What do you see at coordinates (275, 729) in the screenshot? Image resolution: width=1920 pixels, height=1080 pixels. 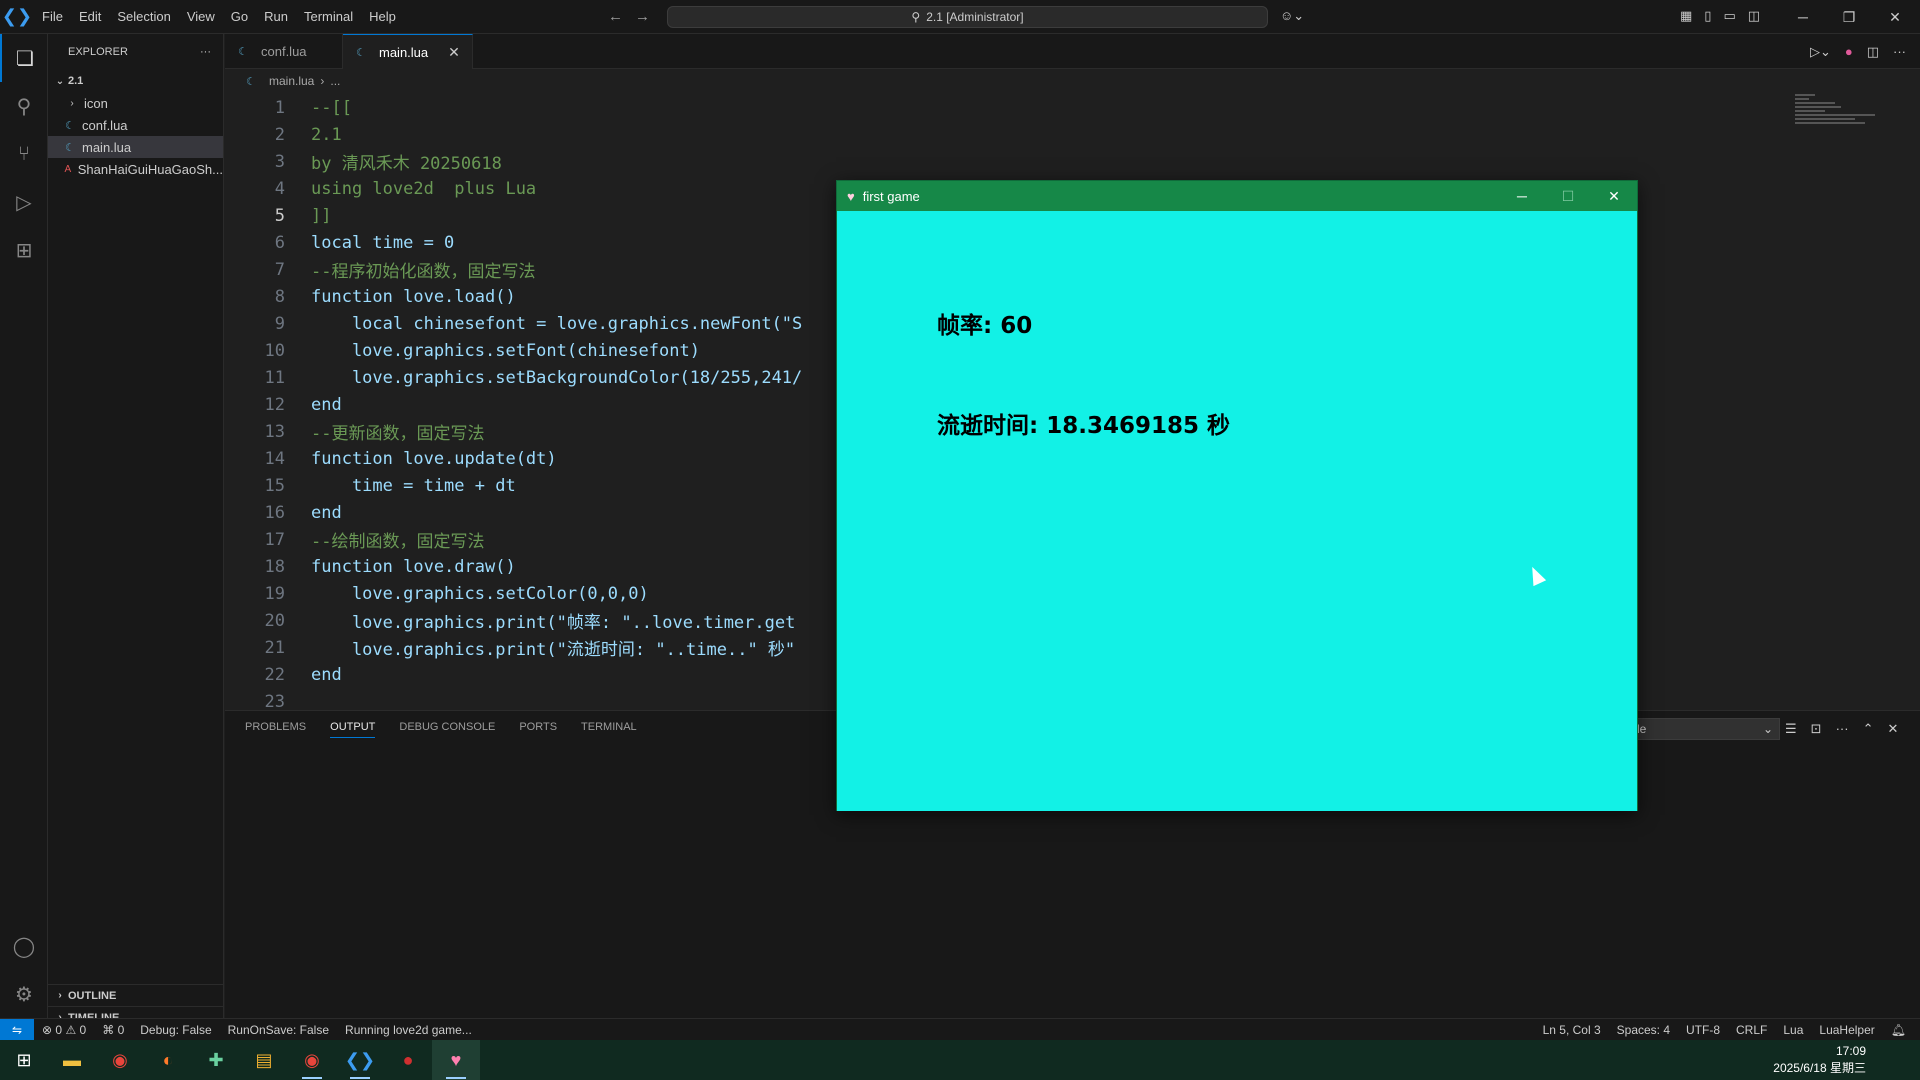 I see `tab-problems: PROBLEMS` at bounding box center [275, 729].